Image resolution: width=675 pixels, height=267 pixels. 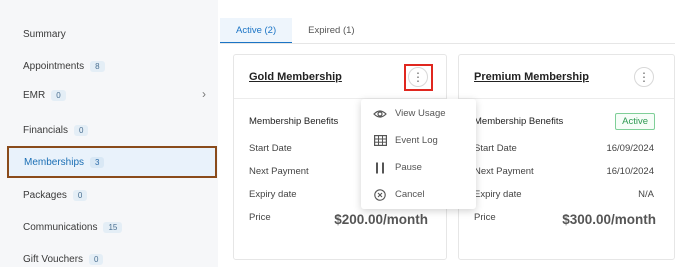 I want to click on chevron-right-icon: ›, so click(x=204, y=94).